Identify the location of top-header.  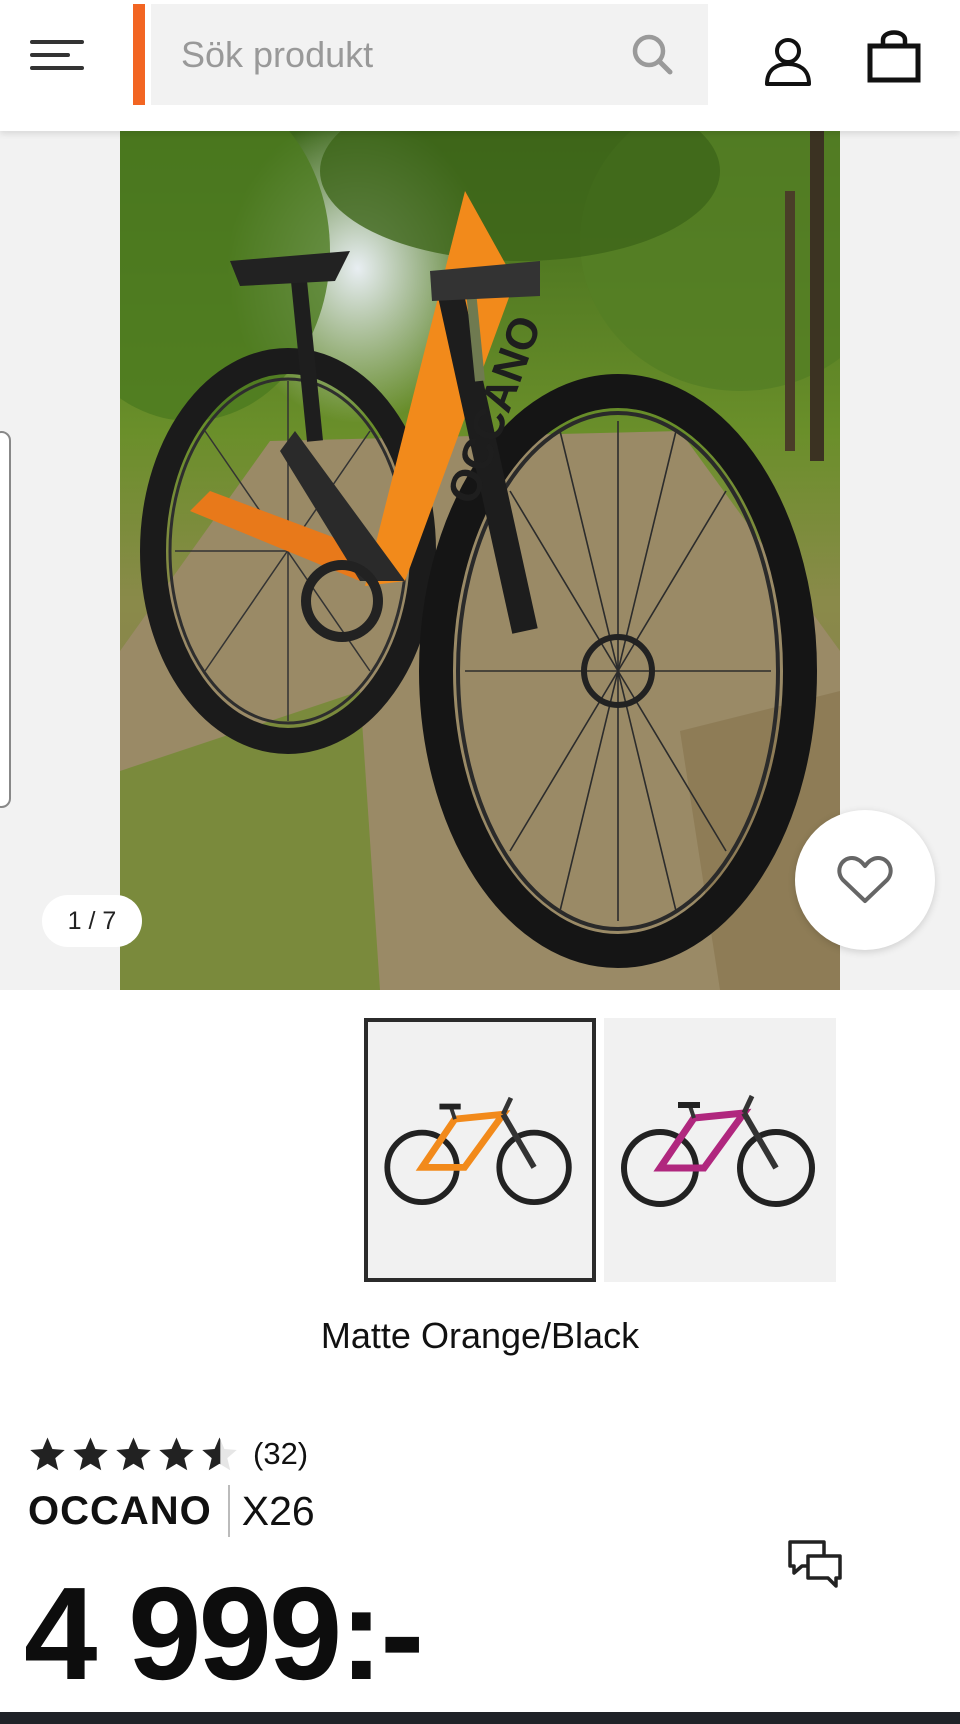
(480, 65).